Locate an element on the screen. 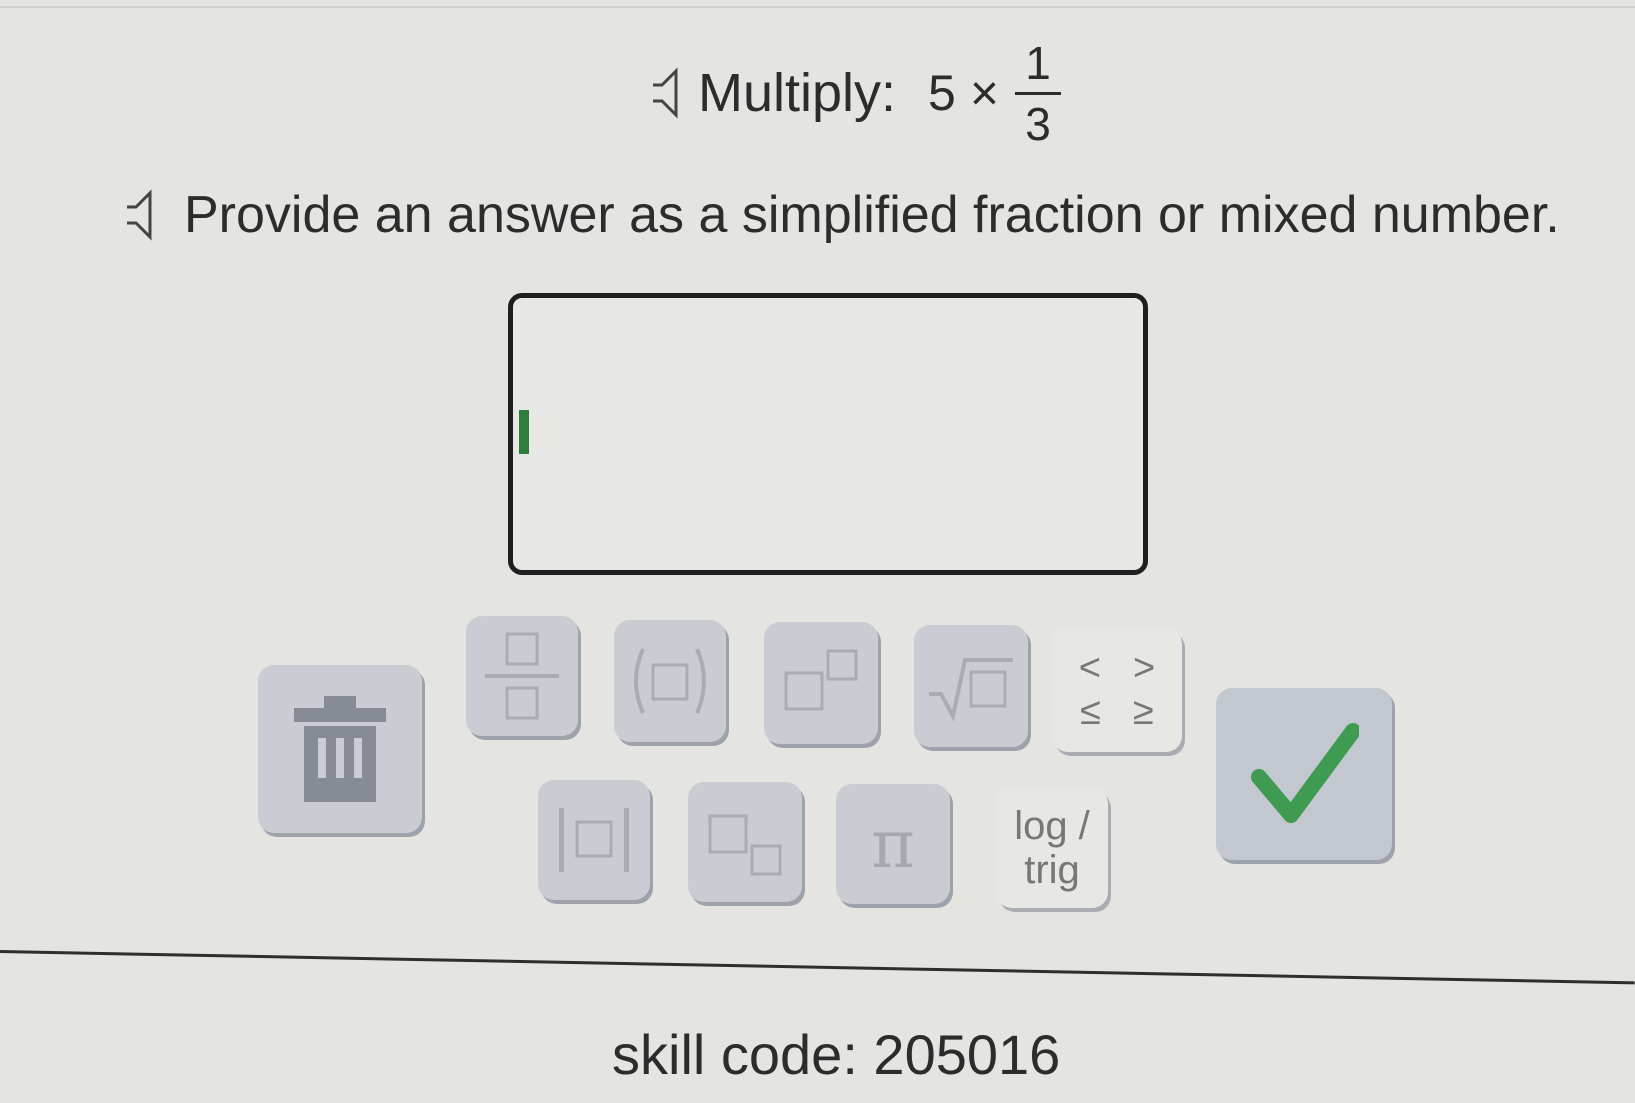 The image size is (1635, 1103). log-trig-button: log / trig is located at coordinates (1052, 848).